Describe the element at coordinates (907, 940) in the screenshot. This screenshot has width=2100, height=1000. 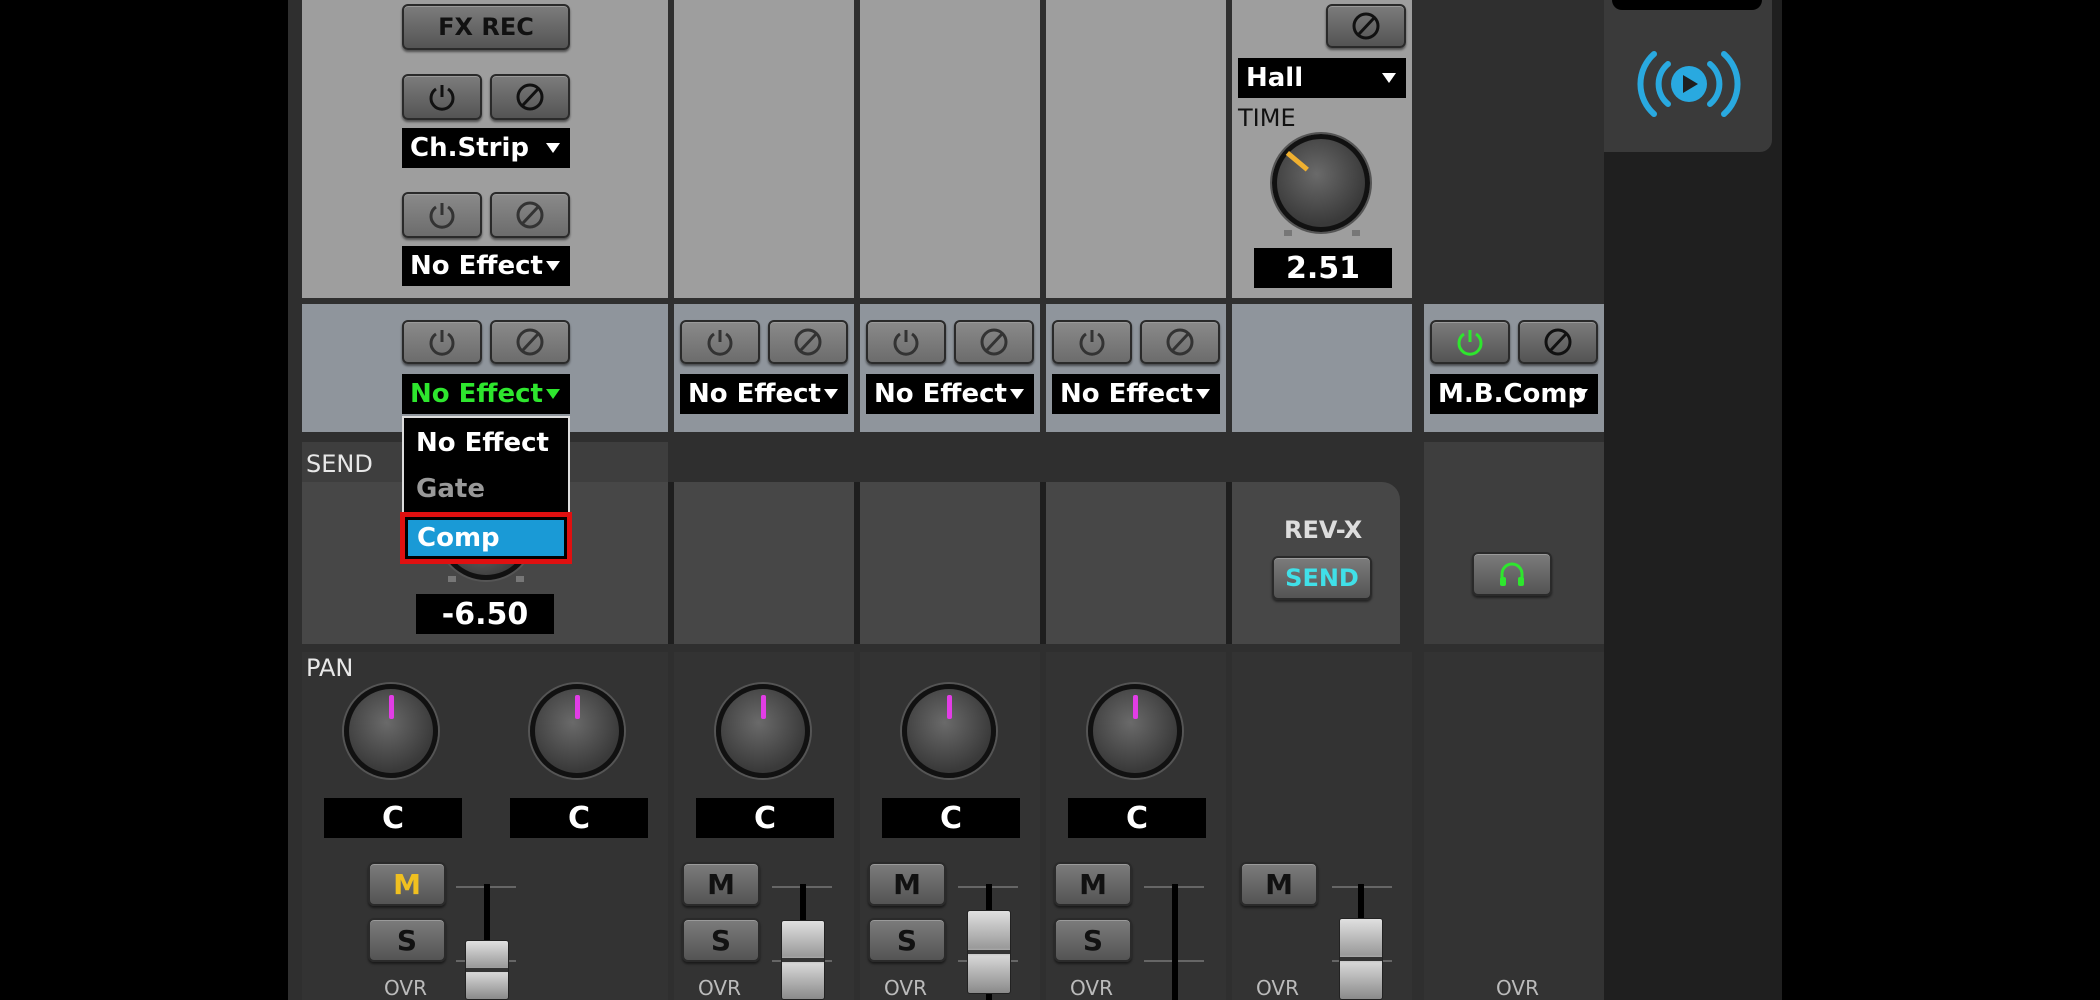
I see `ch3-solo-button: S` at that location.